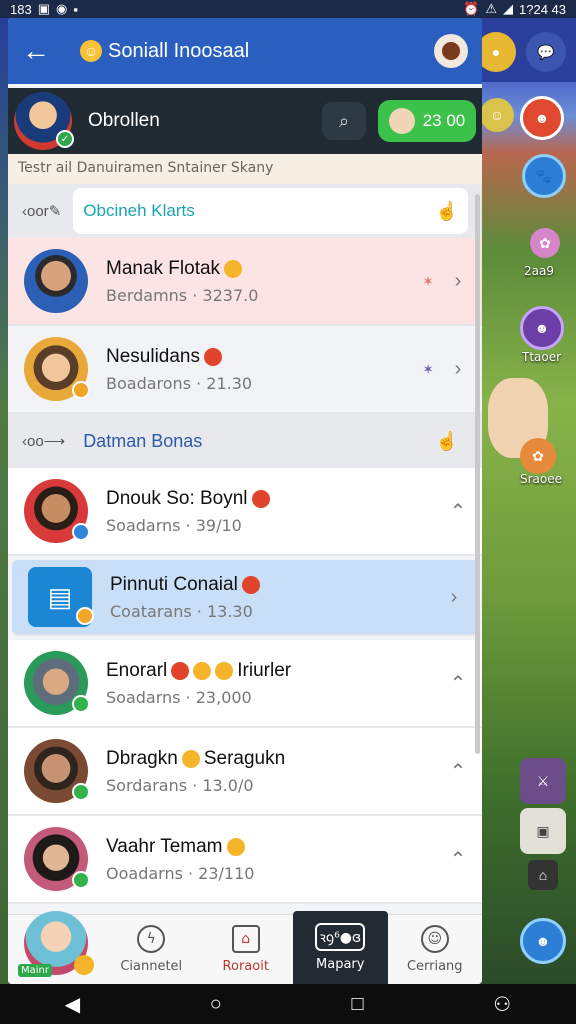 The image size is (576, 1024). What do you see at coordinates (81, 532) in the screenshot?
I see `verified-icon` at bounding box center [81, 532].